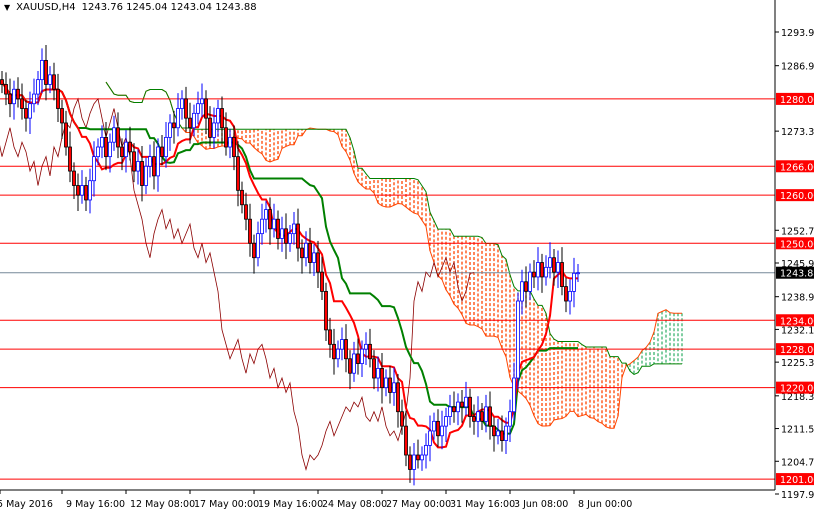  Describe the element at coordinates (797, 132) in the screenshot. I see `price-tick-label: 1273.30` at that location.